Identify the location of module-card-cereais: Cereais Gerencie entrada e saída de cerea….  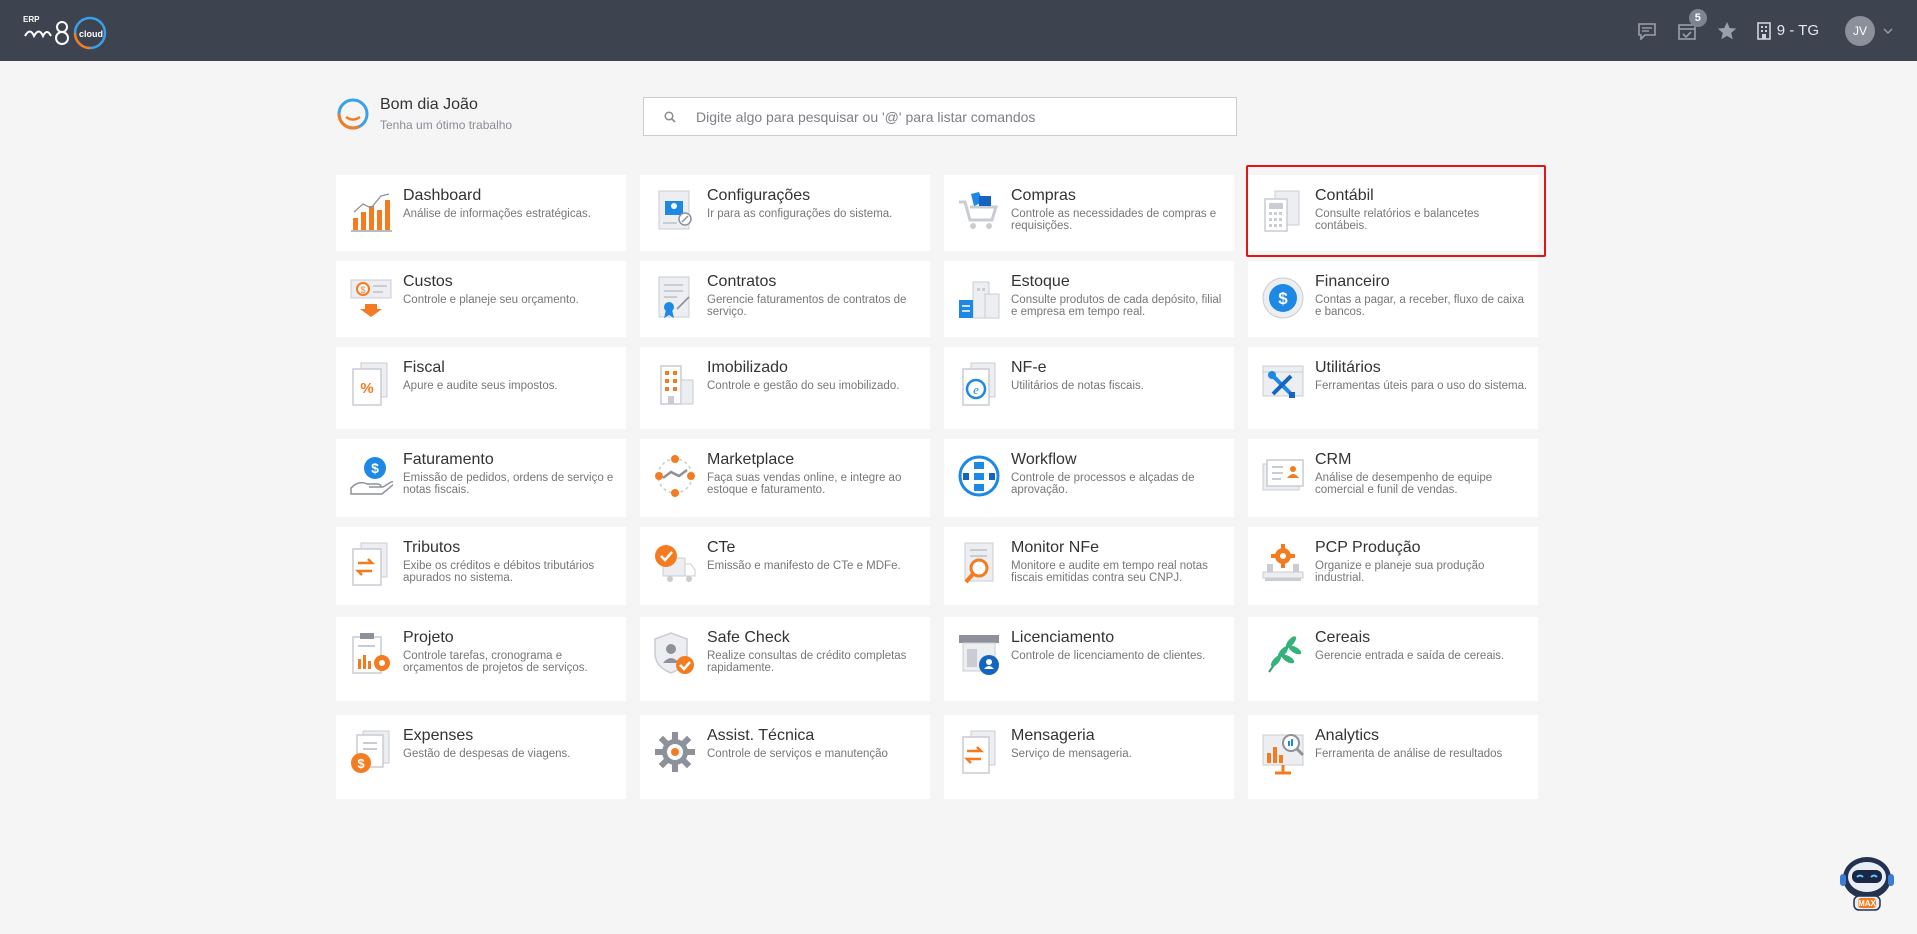
(1393, 659).